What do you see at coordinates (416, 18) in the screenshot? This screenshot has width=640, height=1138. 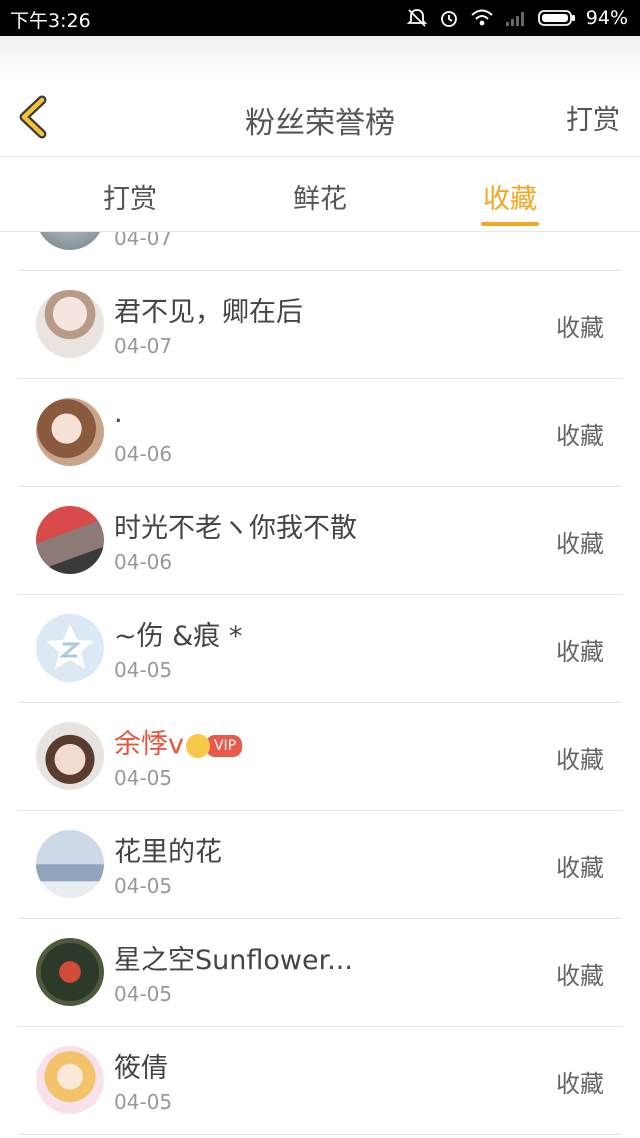 I see `notifications-off-icon` at bounding box center [416, 18].